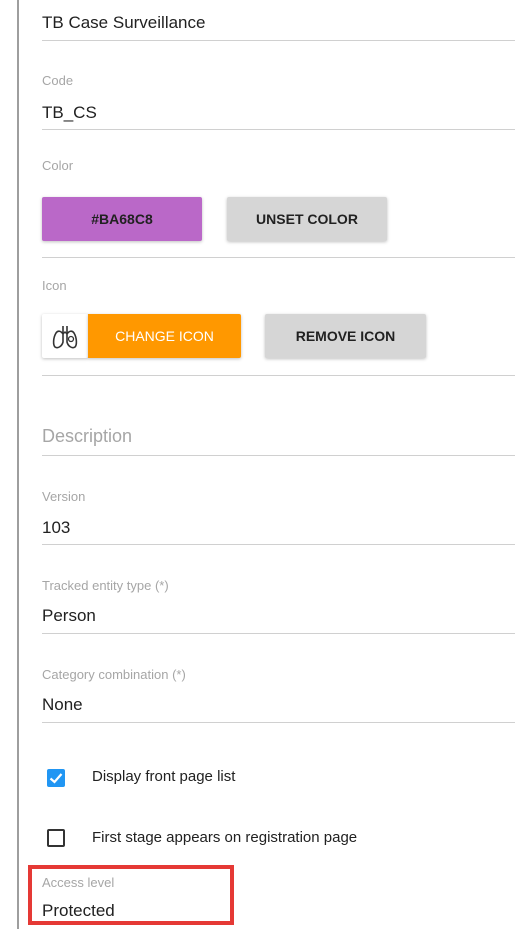  Describe the element at coordinates (164, 336) in the screenshot. I see `change-icon-button: CHANGE ICON` at that location.